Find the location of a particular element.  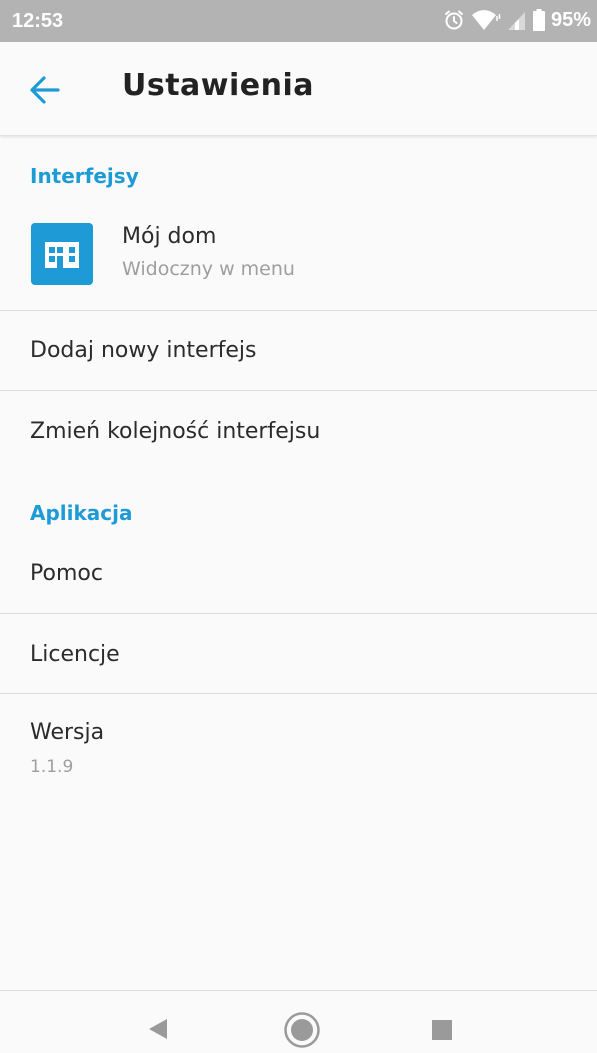

licenses-label: Licencje is located at coordinates (75, 654).